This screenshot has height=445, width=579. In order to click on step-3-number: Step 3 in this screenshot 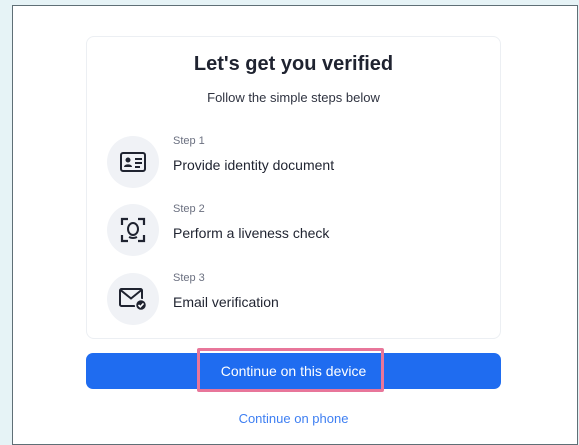, I will do `click(189, 278)`.